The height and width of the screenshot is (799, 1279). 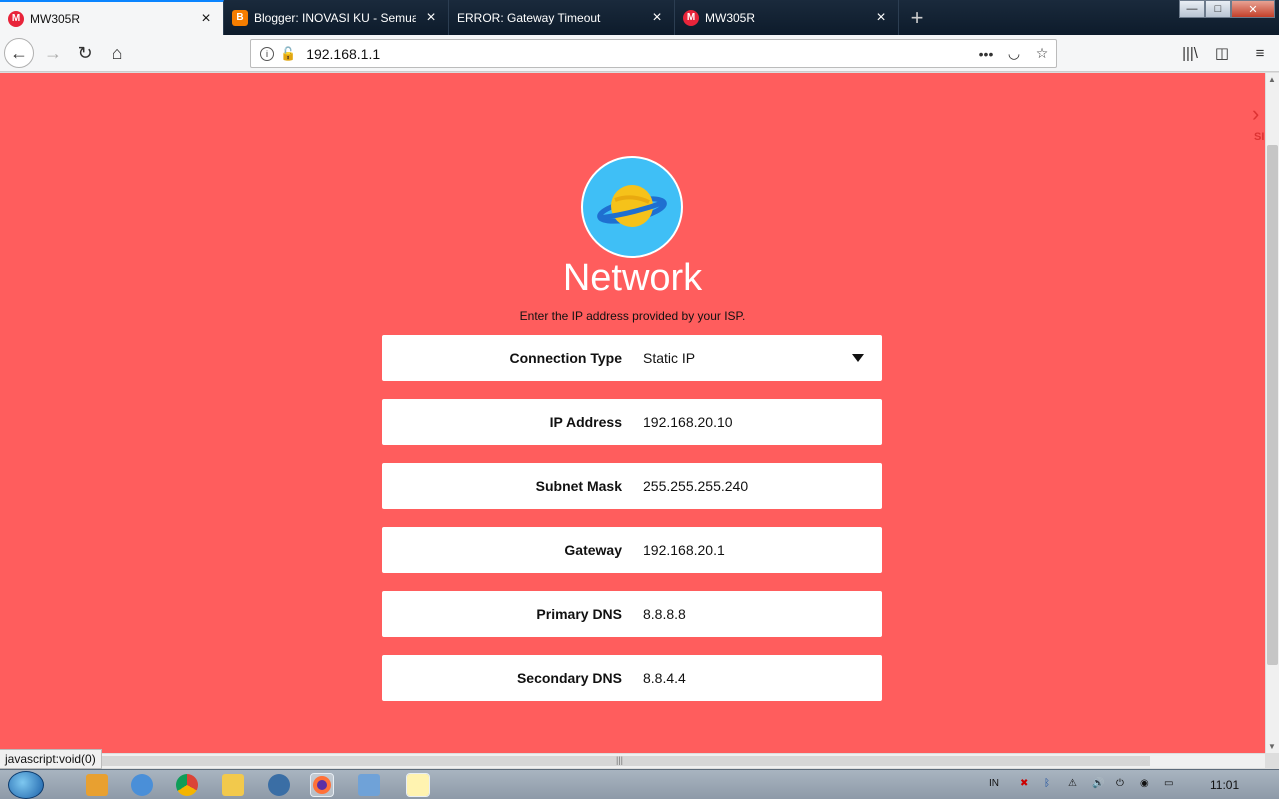 What do you see at coordinates (664, 678) in the screenshot?
I see `field-value: 8.8.4.4` at bounding box center [664, 678].